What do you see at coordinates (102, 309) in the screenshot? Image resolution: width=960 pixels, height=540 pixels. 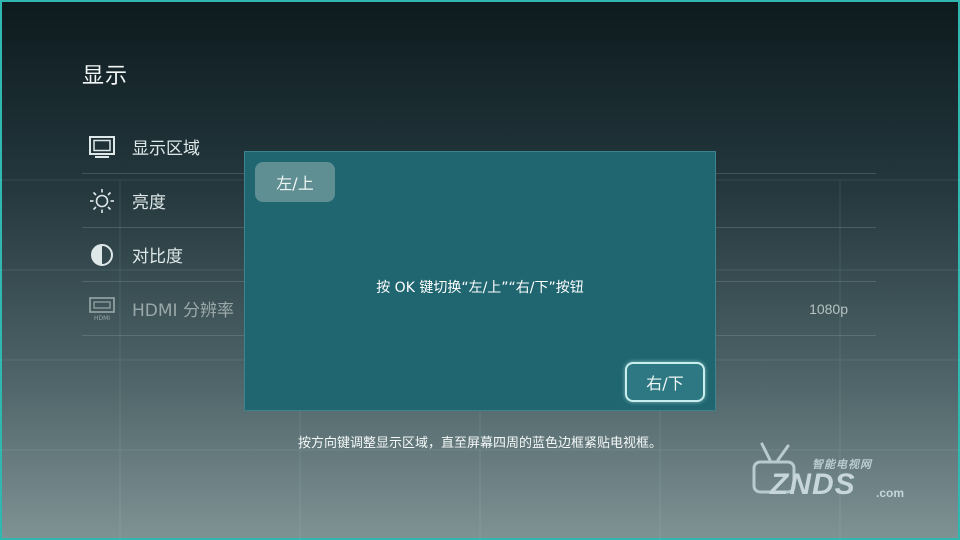 I see `hdmi-icon: HDMI` at bounding box center [102, 309].